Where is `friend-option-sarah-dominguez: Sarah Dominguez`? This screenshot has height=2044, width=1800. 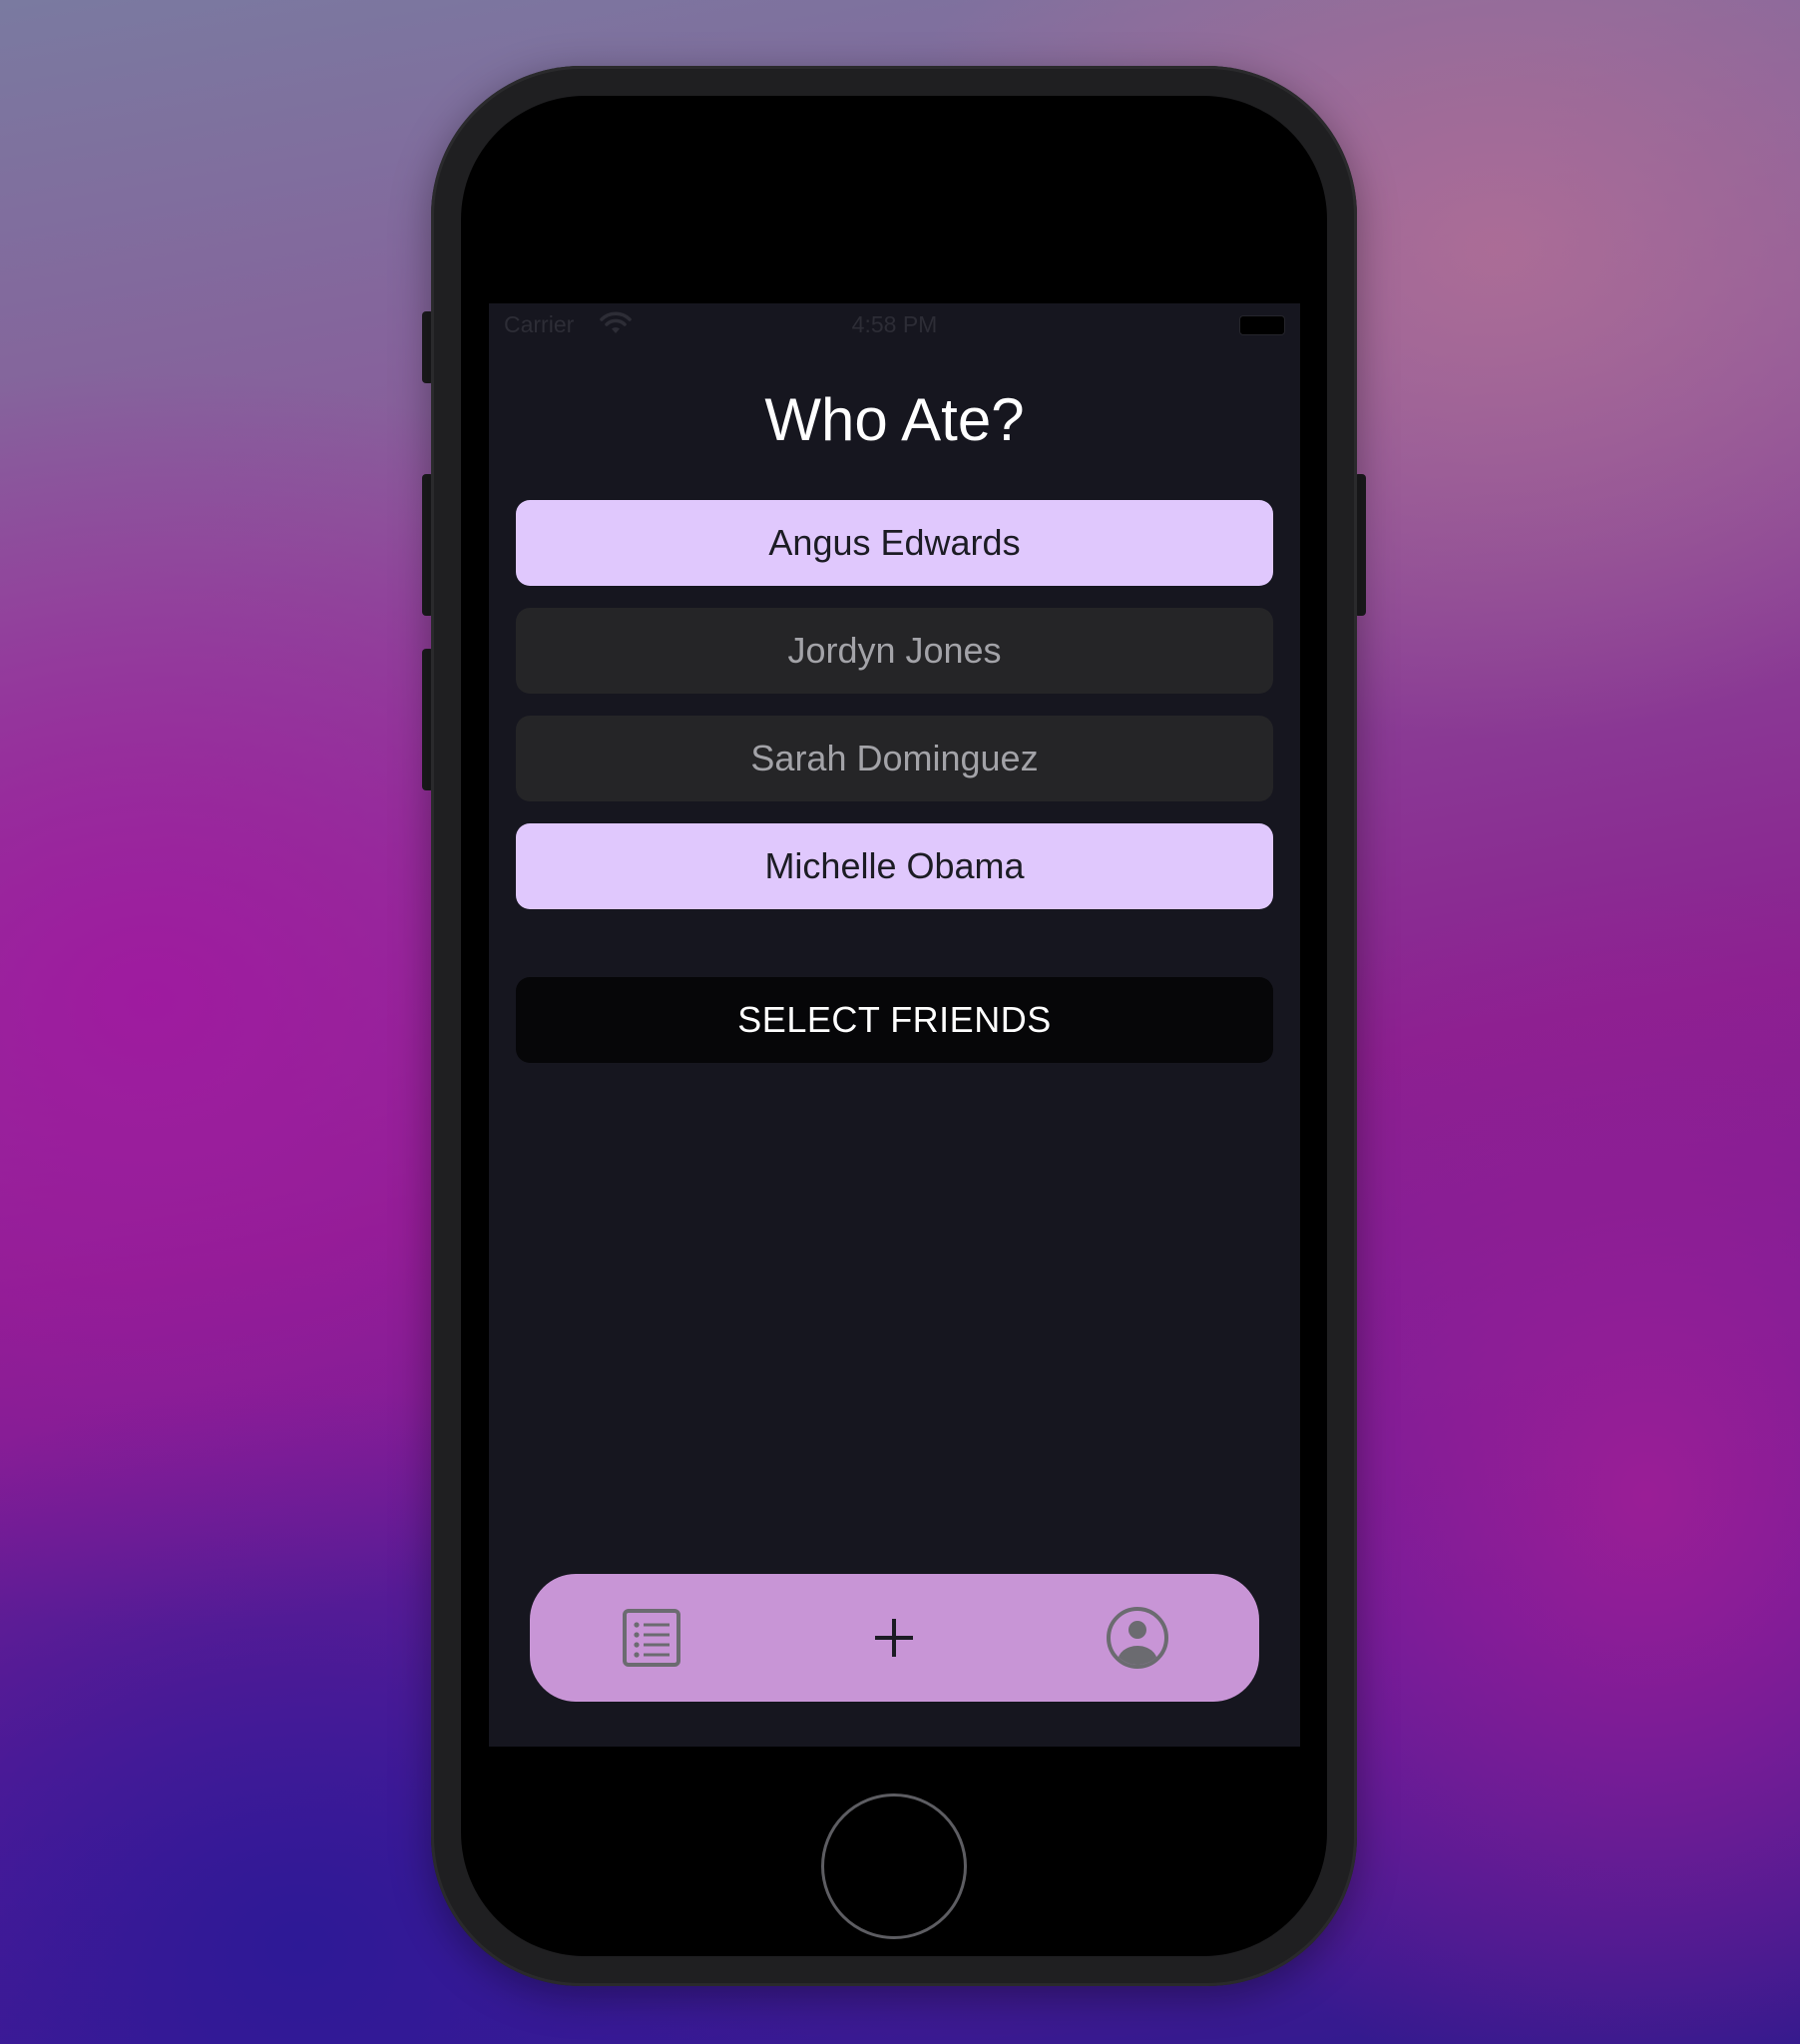
friend-option-sarah-dominguez: Sarah Dominguez is located at coordinates (894, 758).